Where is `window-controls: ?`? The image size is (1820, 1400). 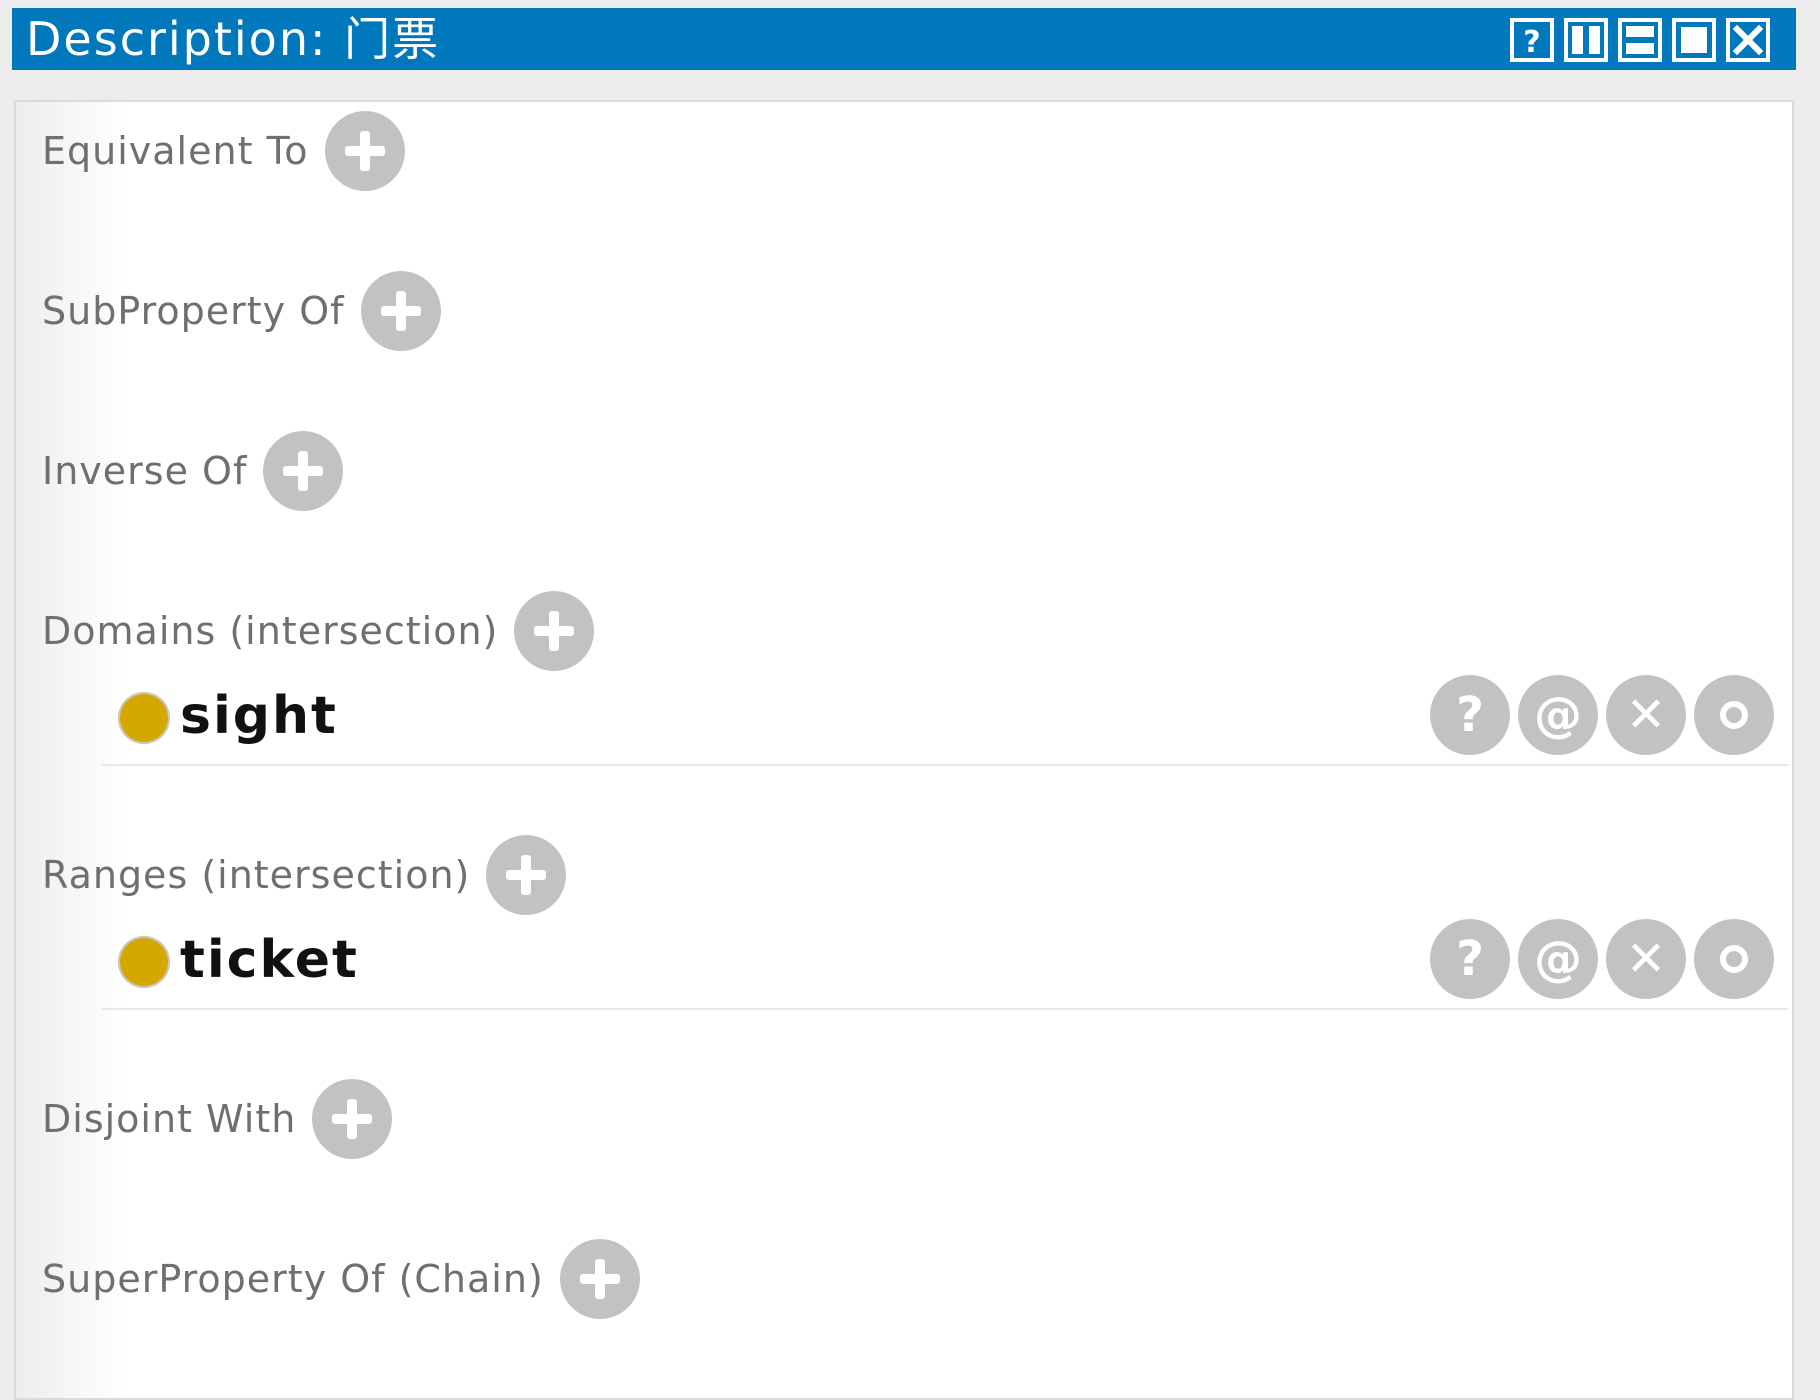 window-controls: ? is located at coordinates (1640, 41).